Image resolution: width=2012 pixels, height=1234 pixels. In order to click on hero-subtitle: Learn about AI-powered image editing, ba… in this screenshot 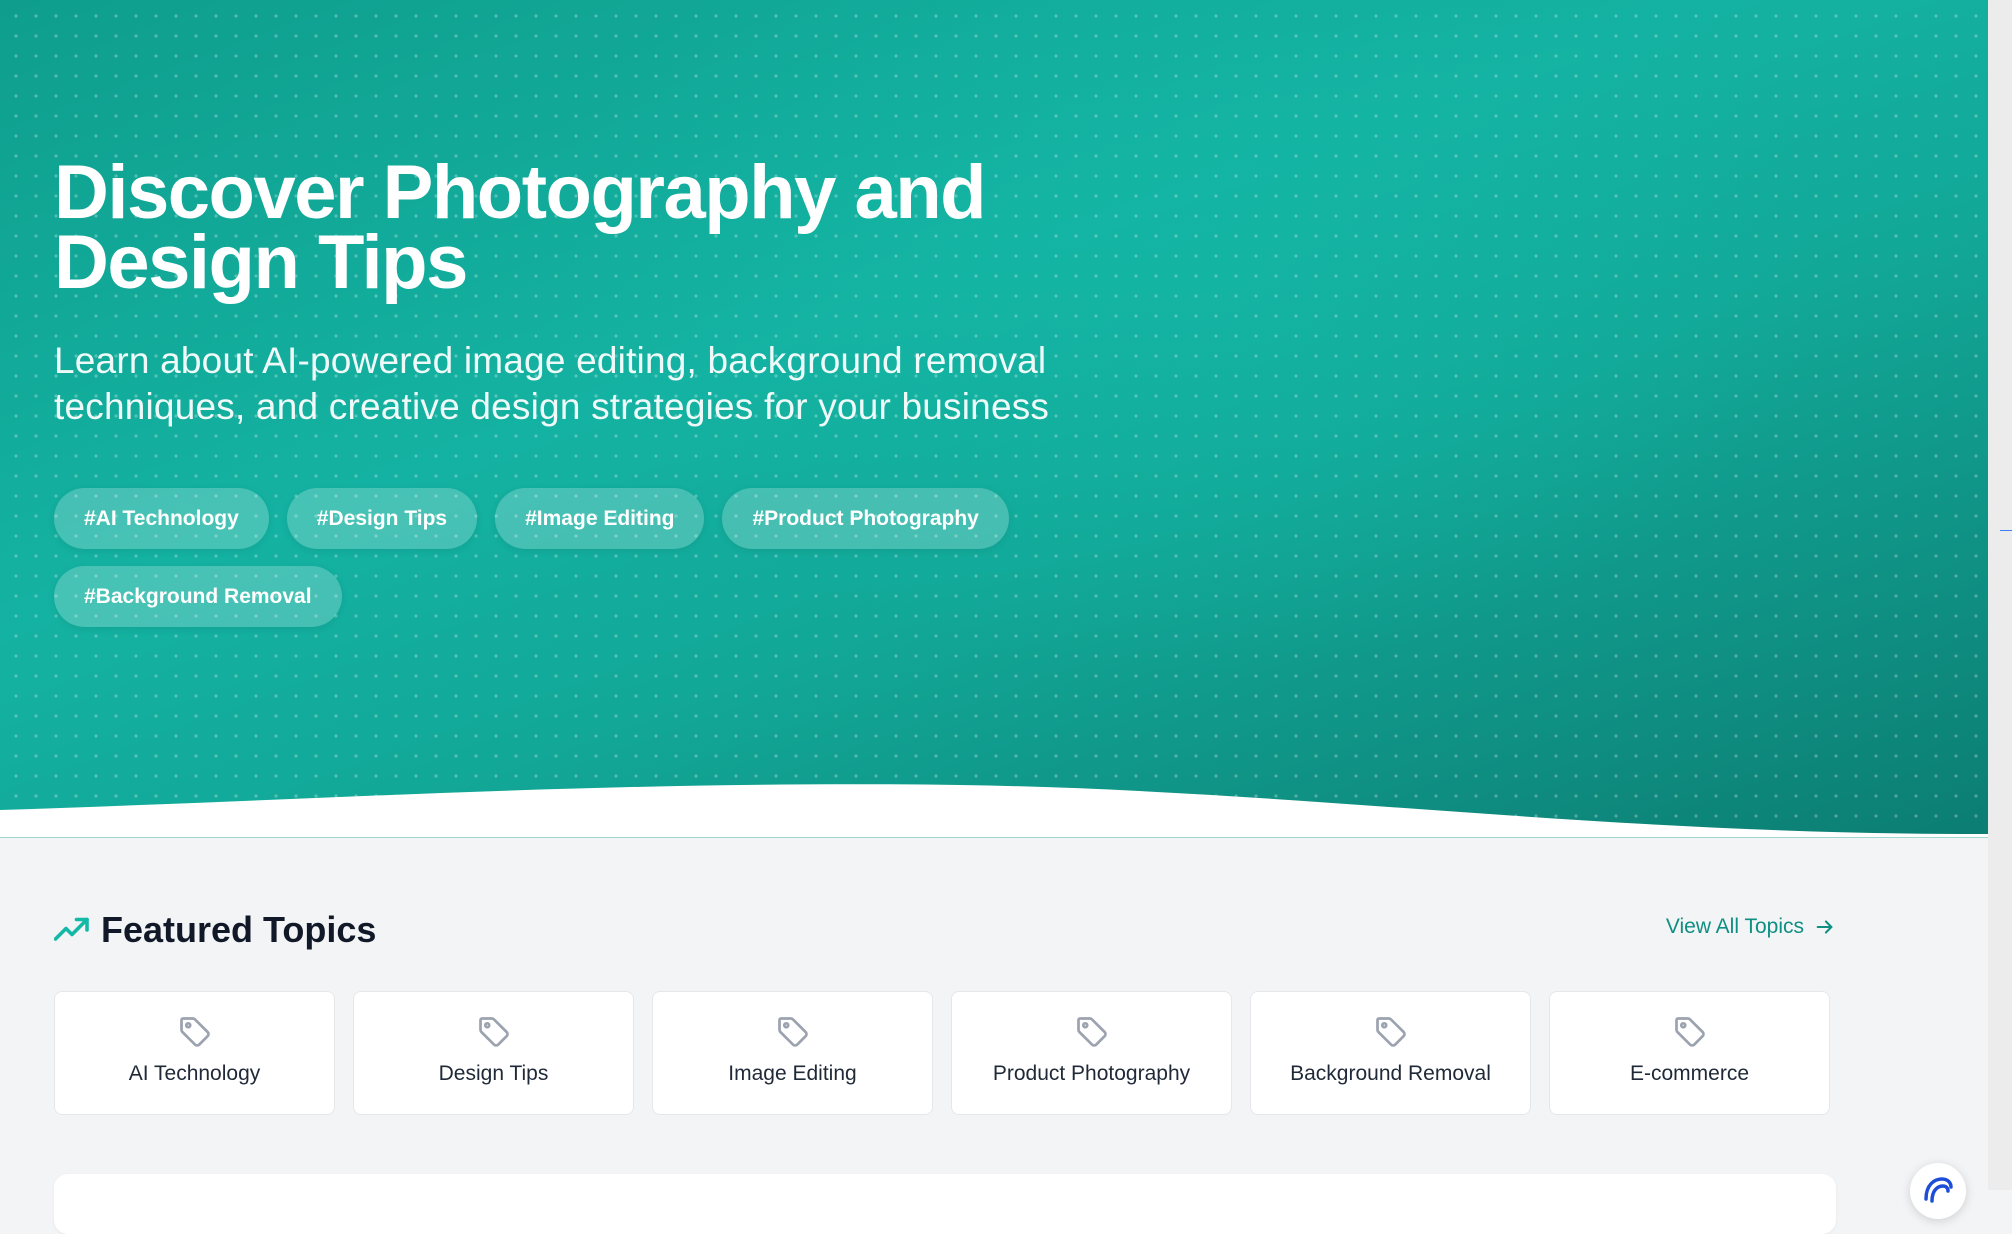, I will do `click(552, 383)`.